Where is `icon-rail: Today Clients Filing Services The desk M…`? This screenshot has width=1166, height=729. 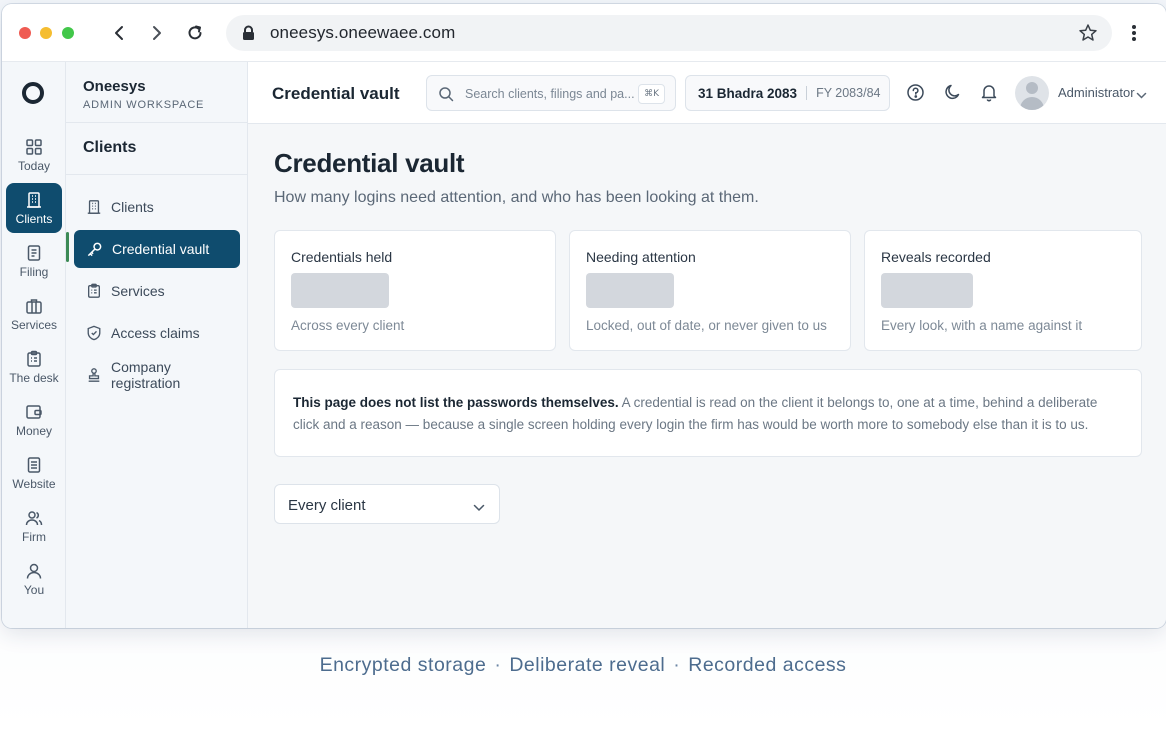 icon-rail: Today Clients Filing Services The desk M… is located at coordinates (34, 345).